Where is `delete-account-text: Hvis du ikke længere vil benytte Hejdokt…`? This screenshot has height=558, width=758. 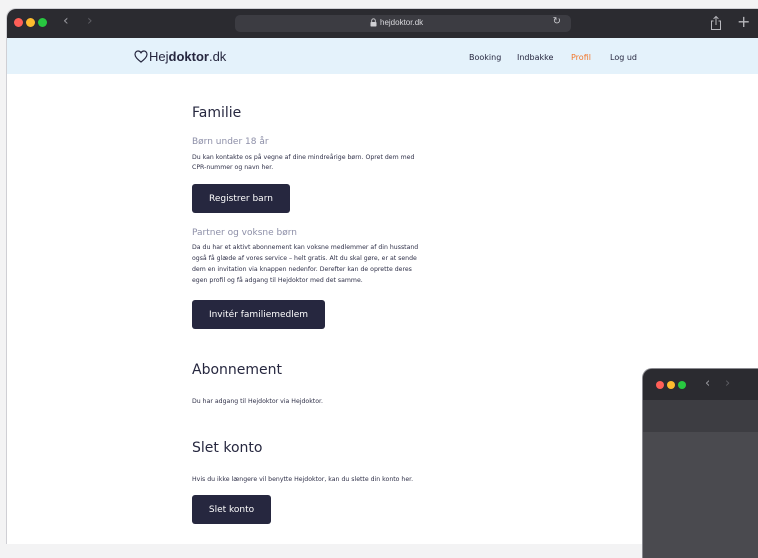 delete-account-text: Hvis du ikke længere vil benytte Hejdokt… is located at coordinates (303, 479).